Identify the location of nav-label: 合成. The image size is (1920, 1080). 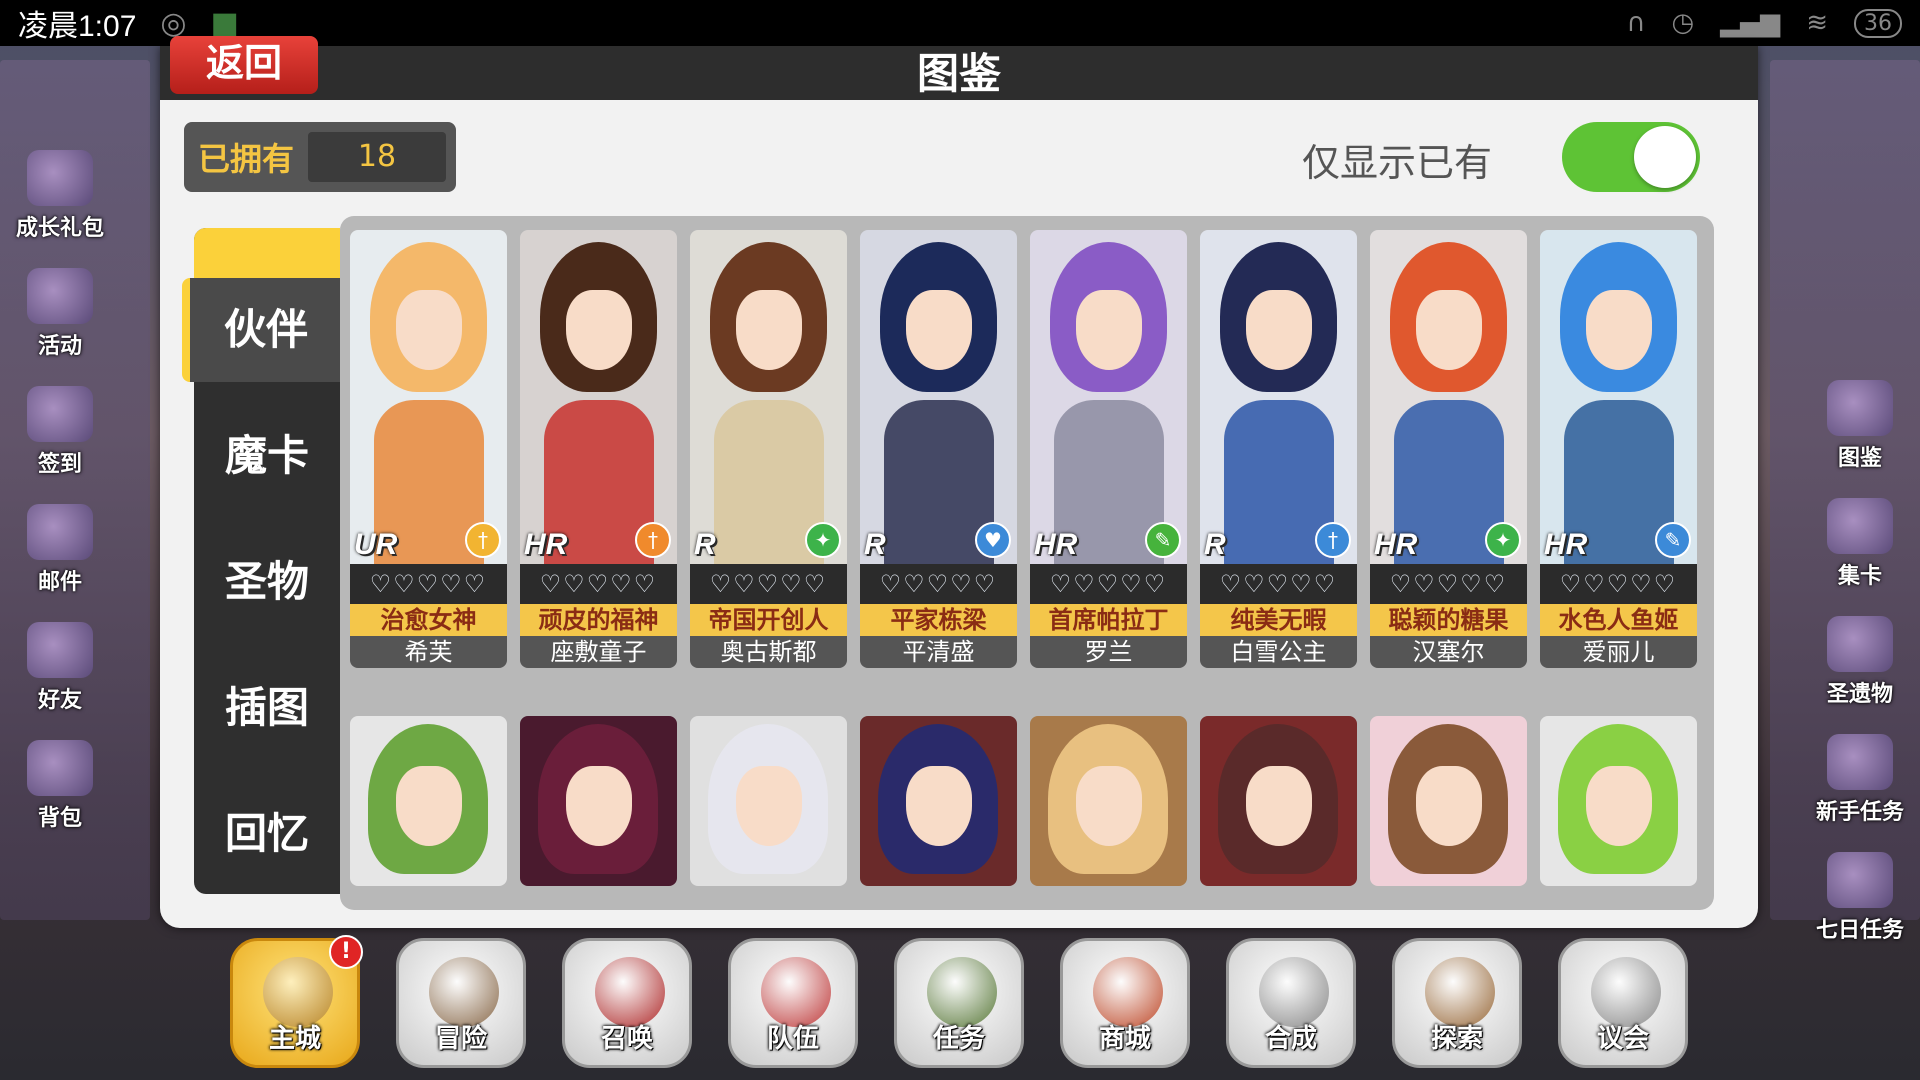
(1290, 1039).